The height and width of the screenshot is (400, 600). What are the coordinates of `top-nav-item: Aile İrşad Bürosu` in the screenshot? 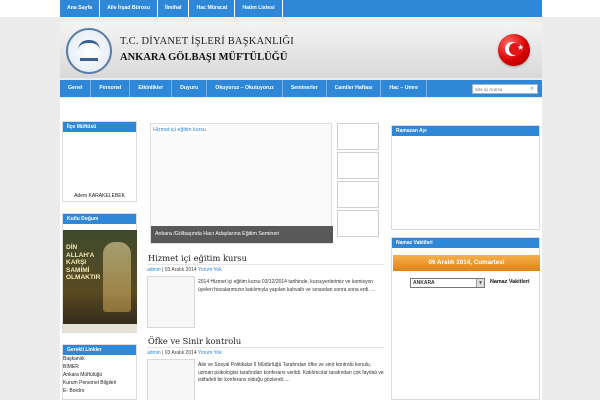 It's located at (129, 8).